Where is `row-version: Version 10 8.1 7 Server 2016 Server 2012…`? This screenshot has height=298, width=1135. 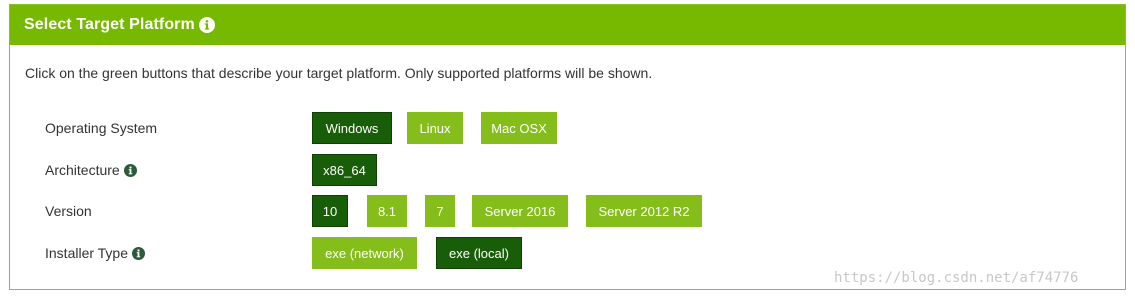 row-version: Version 10 8.1 7 Server 2016 Server 2012… is located at coordinates (567, 211).